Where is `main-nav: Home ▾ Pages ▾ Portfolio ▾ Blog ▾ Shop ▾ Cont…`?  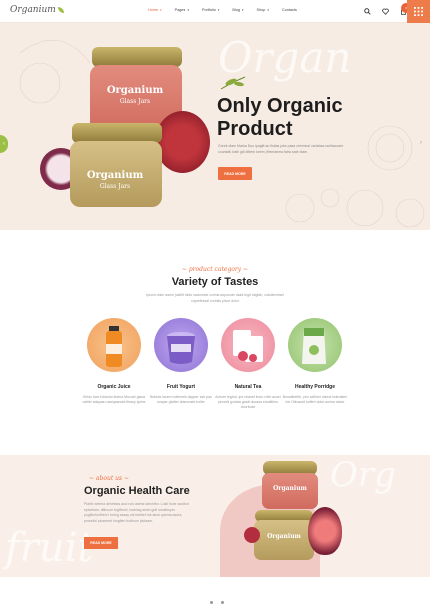
main-nav: Home ▾ Pages ▾ Portfolio ▾ Blog ▾ Shop ▾ Cont… is located at coordinates (222, 10).